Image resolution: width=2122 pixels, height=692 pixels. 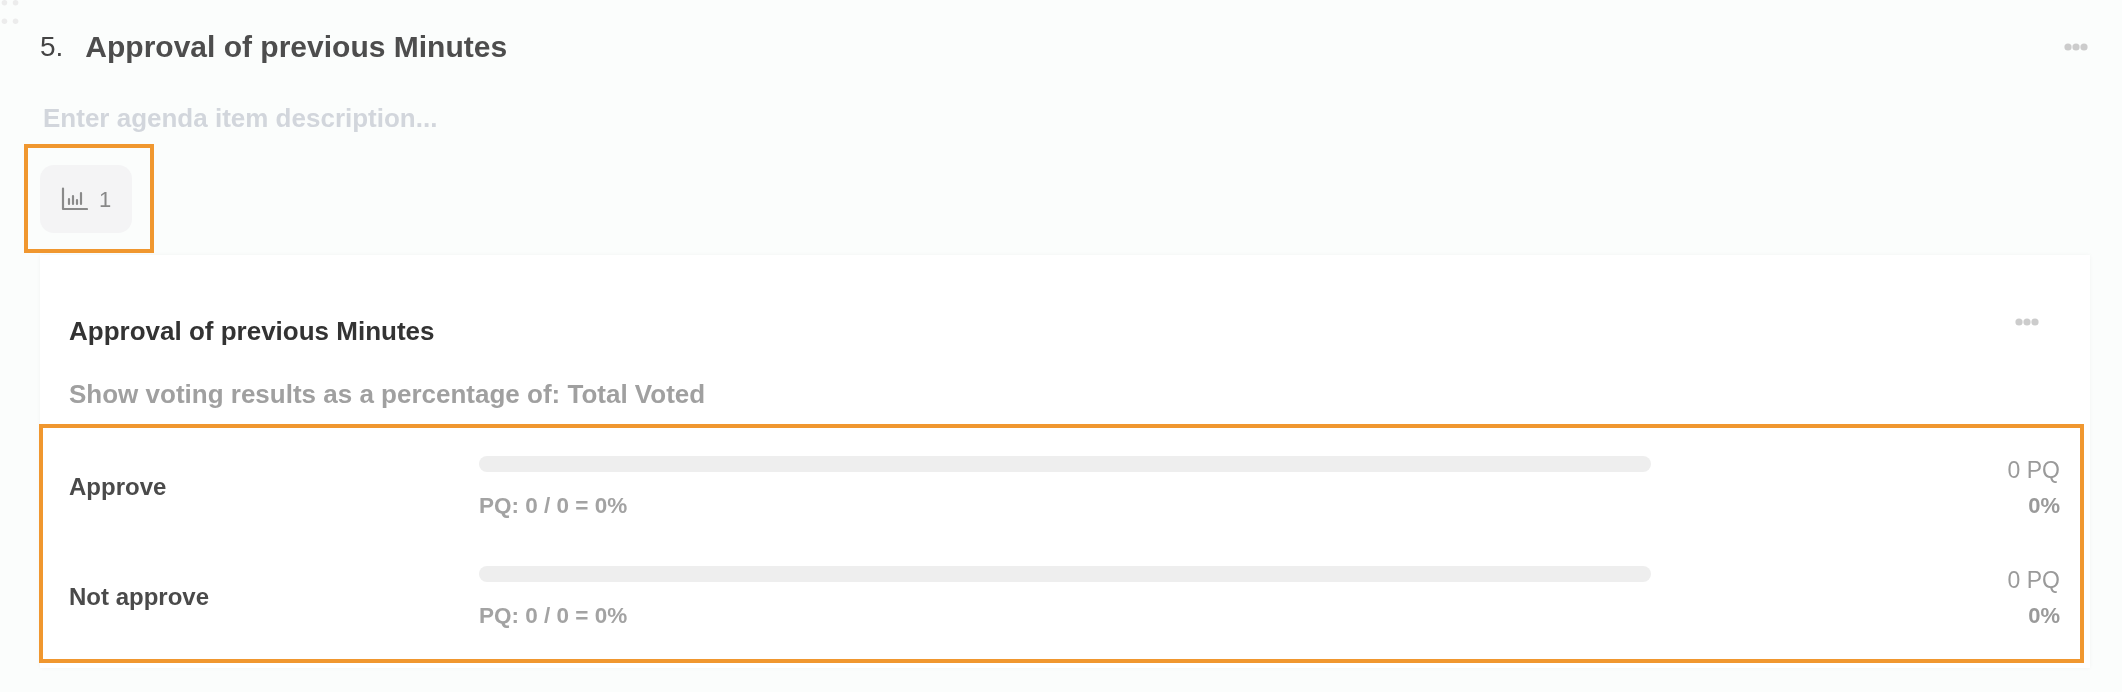 What do you see at coordinates (296, 47) in the screenshot?
I see `item-title: Approval of previous Minutes` at bounding box center [296, 47].